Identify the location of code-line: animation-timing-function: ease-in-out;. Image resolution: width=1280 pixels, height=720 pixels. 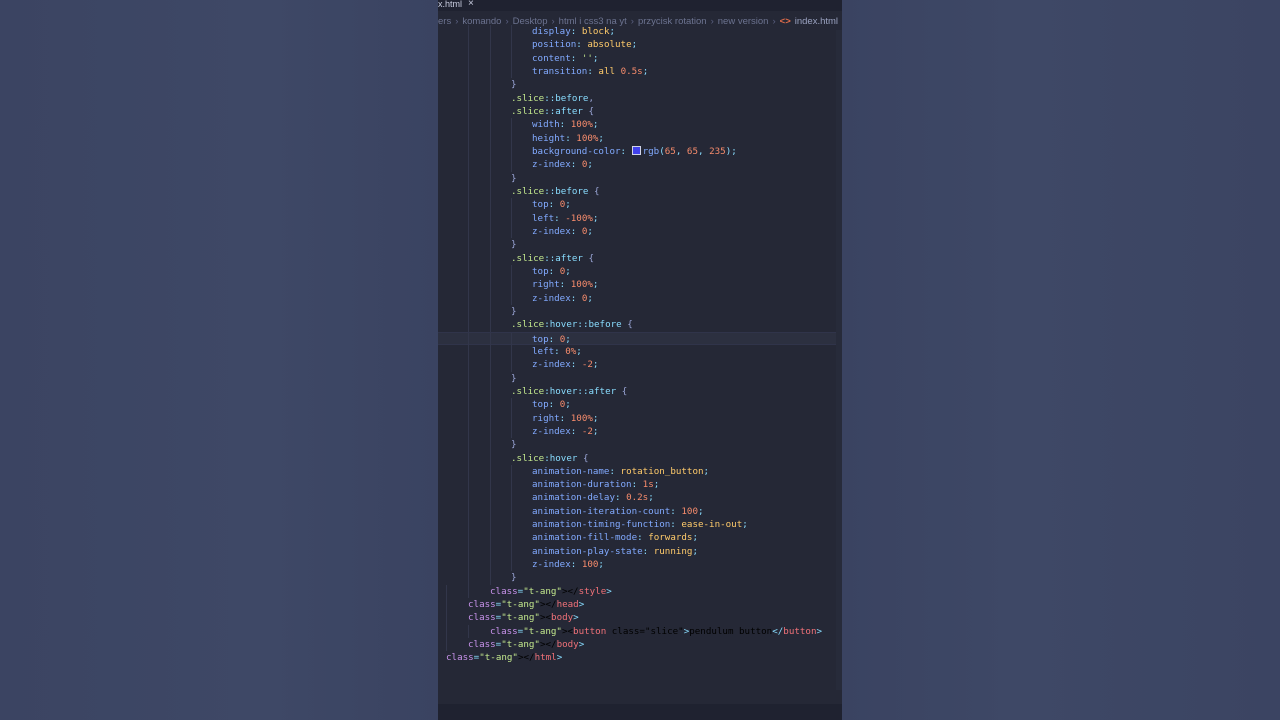
(640, 525).